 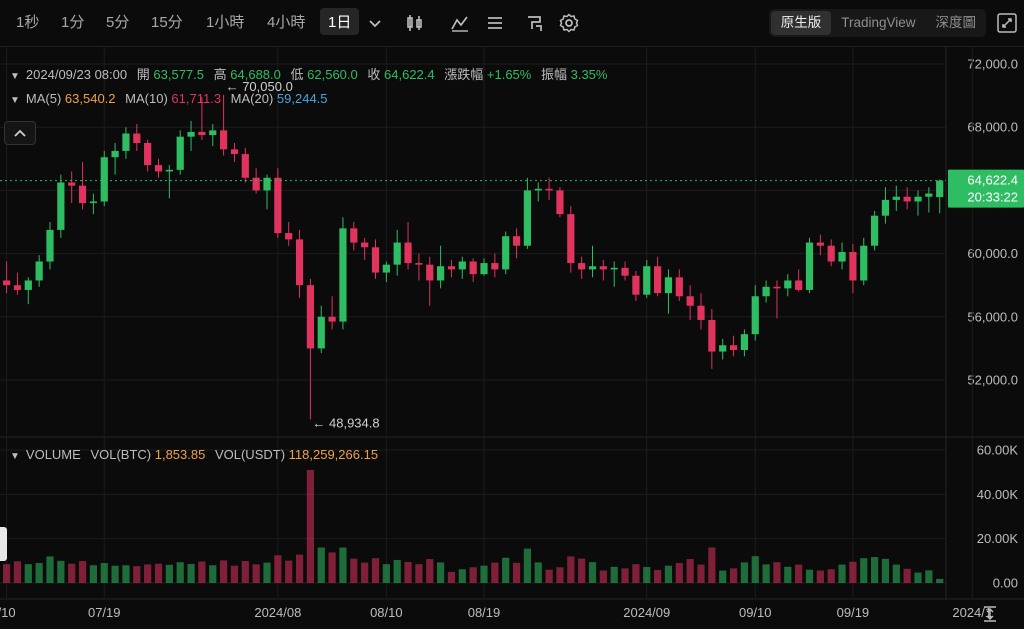 What do you see at coordinates (990, 614) in the screenshot?
I see `scale-reset-icon` at bounding box center [990, 614].